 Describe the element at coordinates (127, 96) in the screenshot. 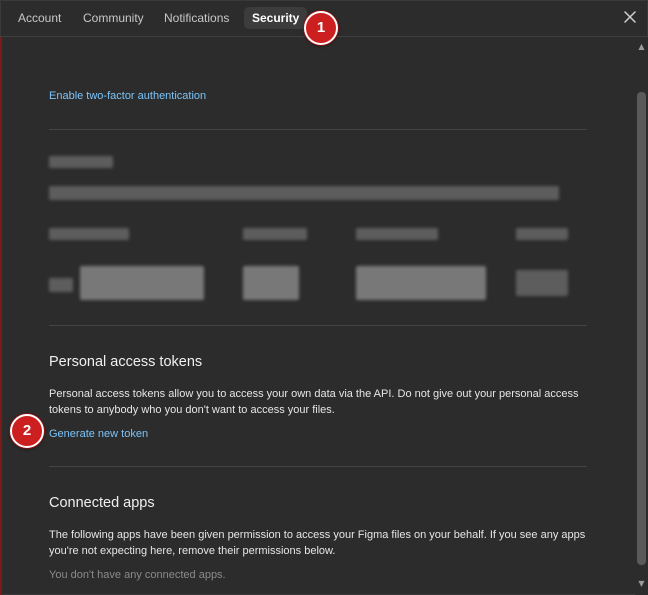

I see `enable-two-factor-link: Enable two-factor authentication` at that location.